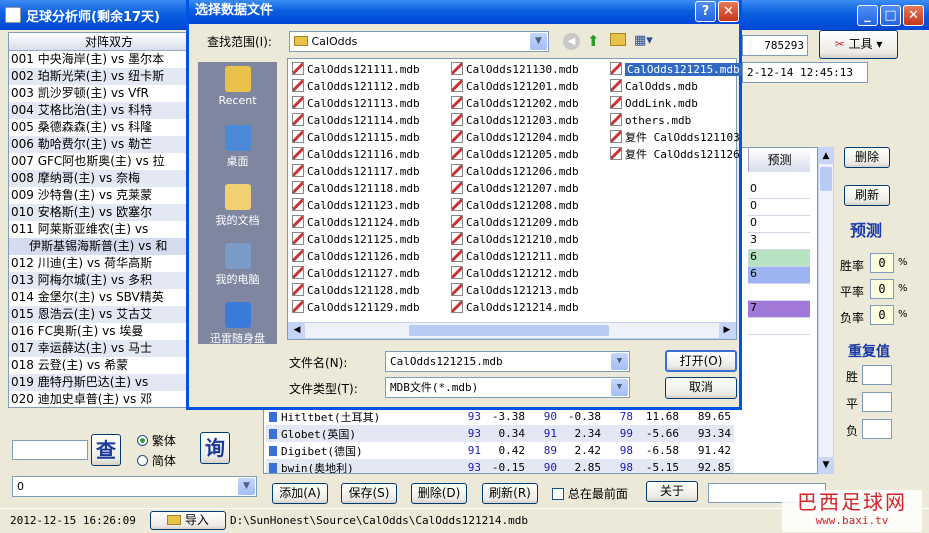 The height and width of the screenshot is (533, 929). Describe the element at coordinates (728, 11) in the screenshot. I see `dialog-close-button: ✕` at that location.